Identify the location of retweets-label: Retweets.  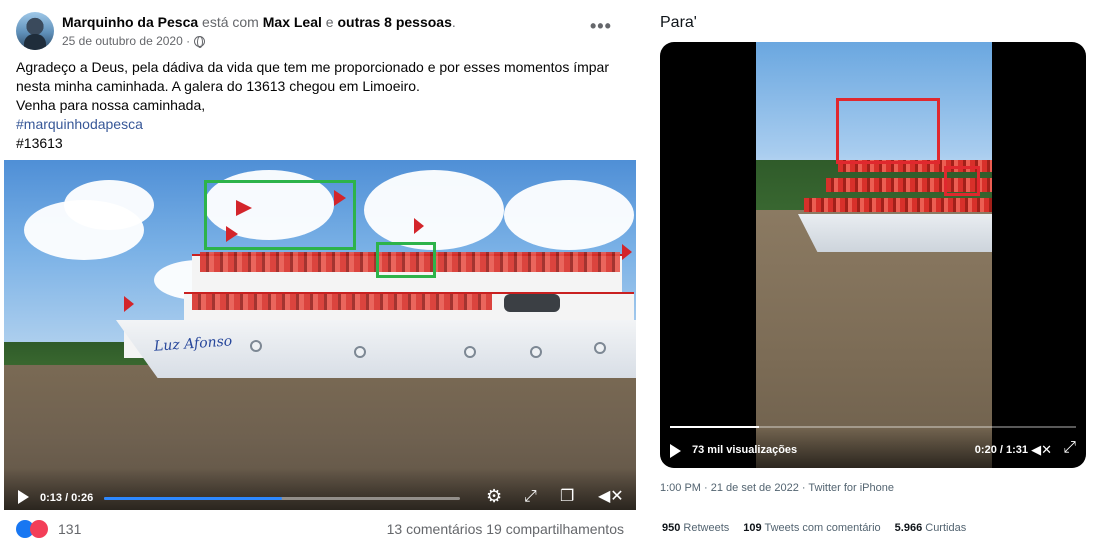
(706, 528).